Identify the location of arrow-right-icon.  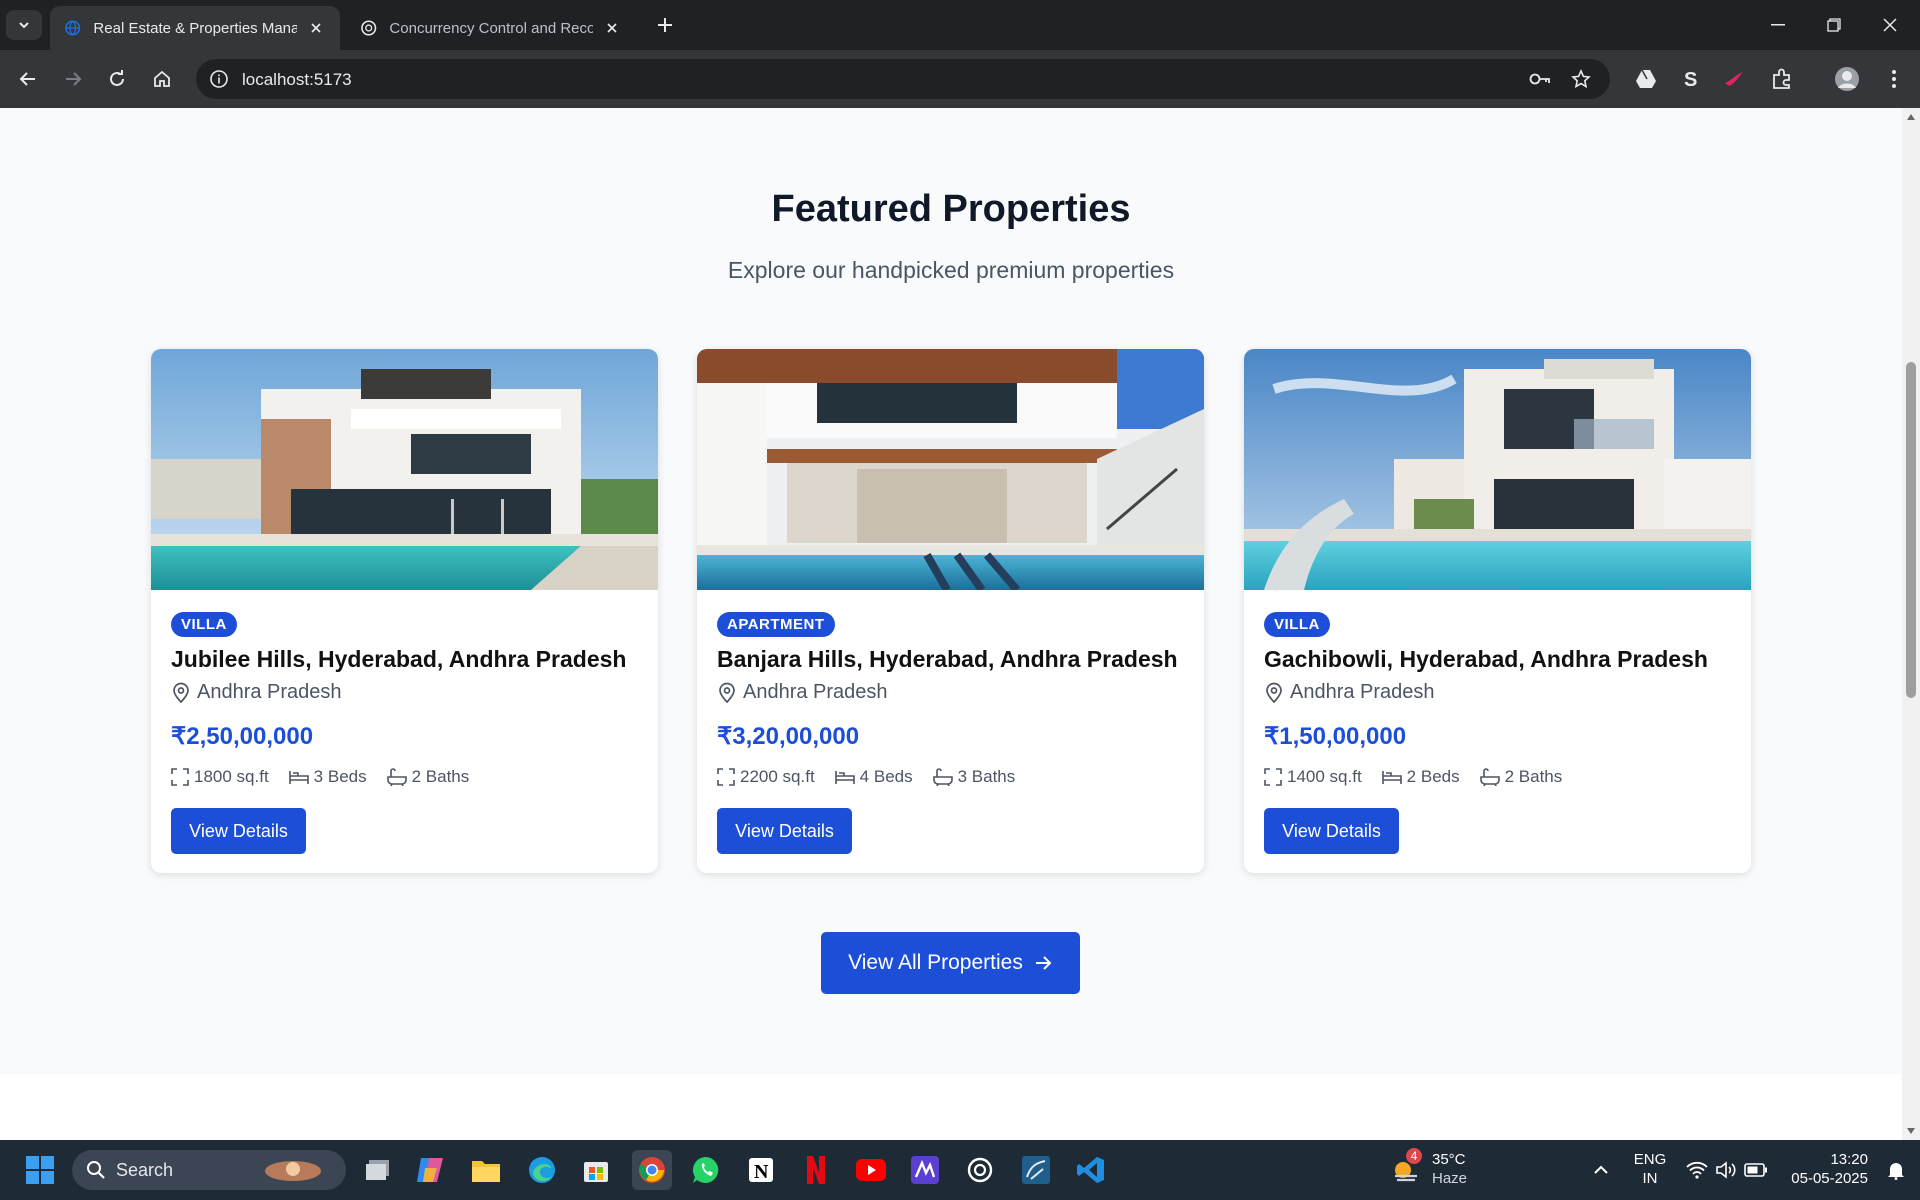
(74, 79).